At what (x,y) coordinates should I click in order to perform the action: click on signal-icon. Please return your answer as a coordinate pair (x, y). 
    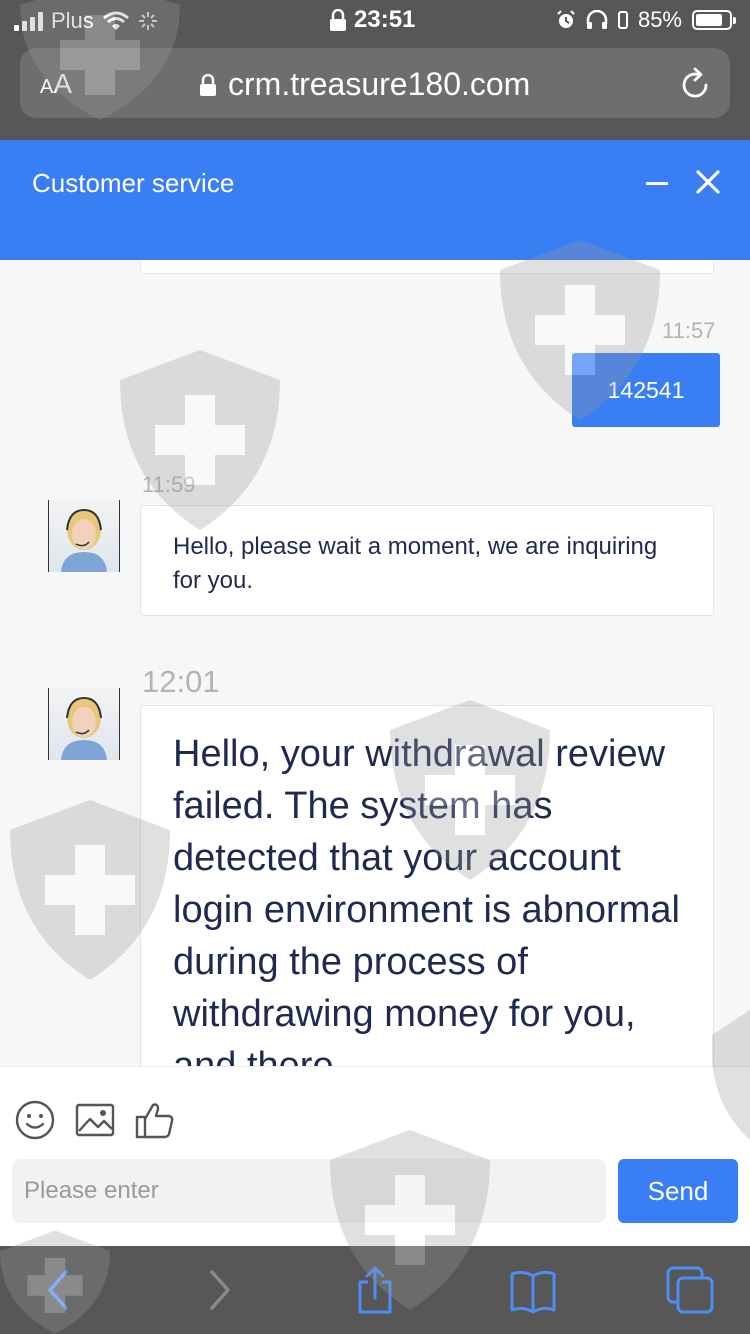
    Looking at the image, I should click on (28, 21).